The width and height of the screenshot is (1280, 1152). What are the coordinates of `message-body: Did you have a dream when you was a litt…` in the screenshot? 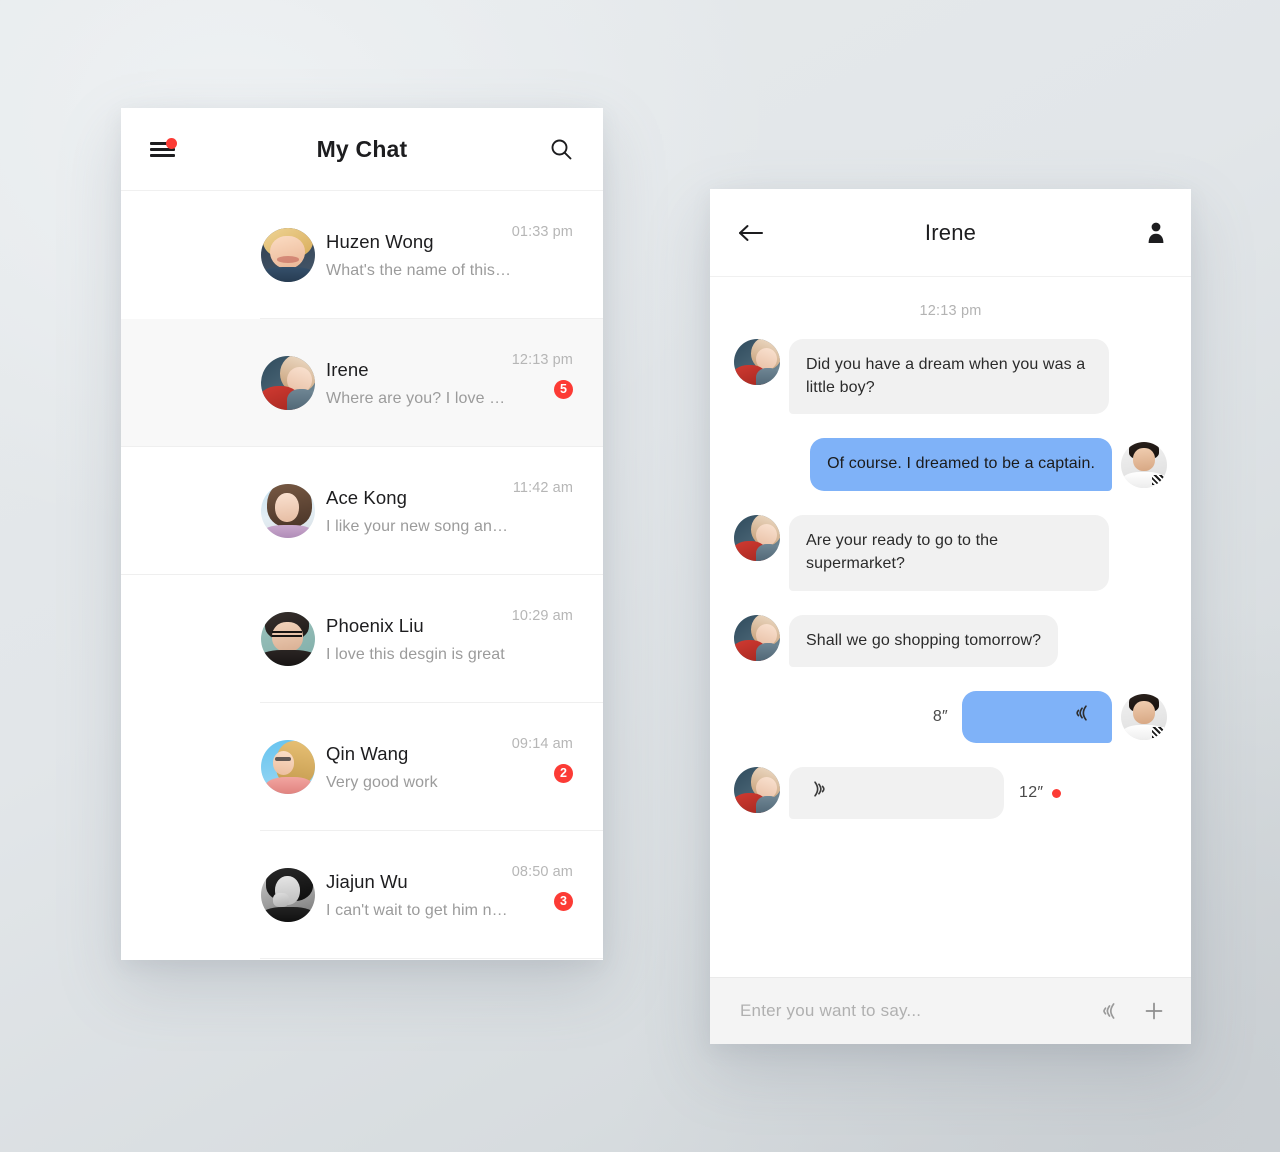 It's located at (950, 579).